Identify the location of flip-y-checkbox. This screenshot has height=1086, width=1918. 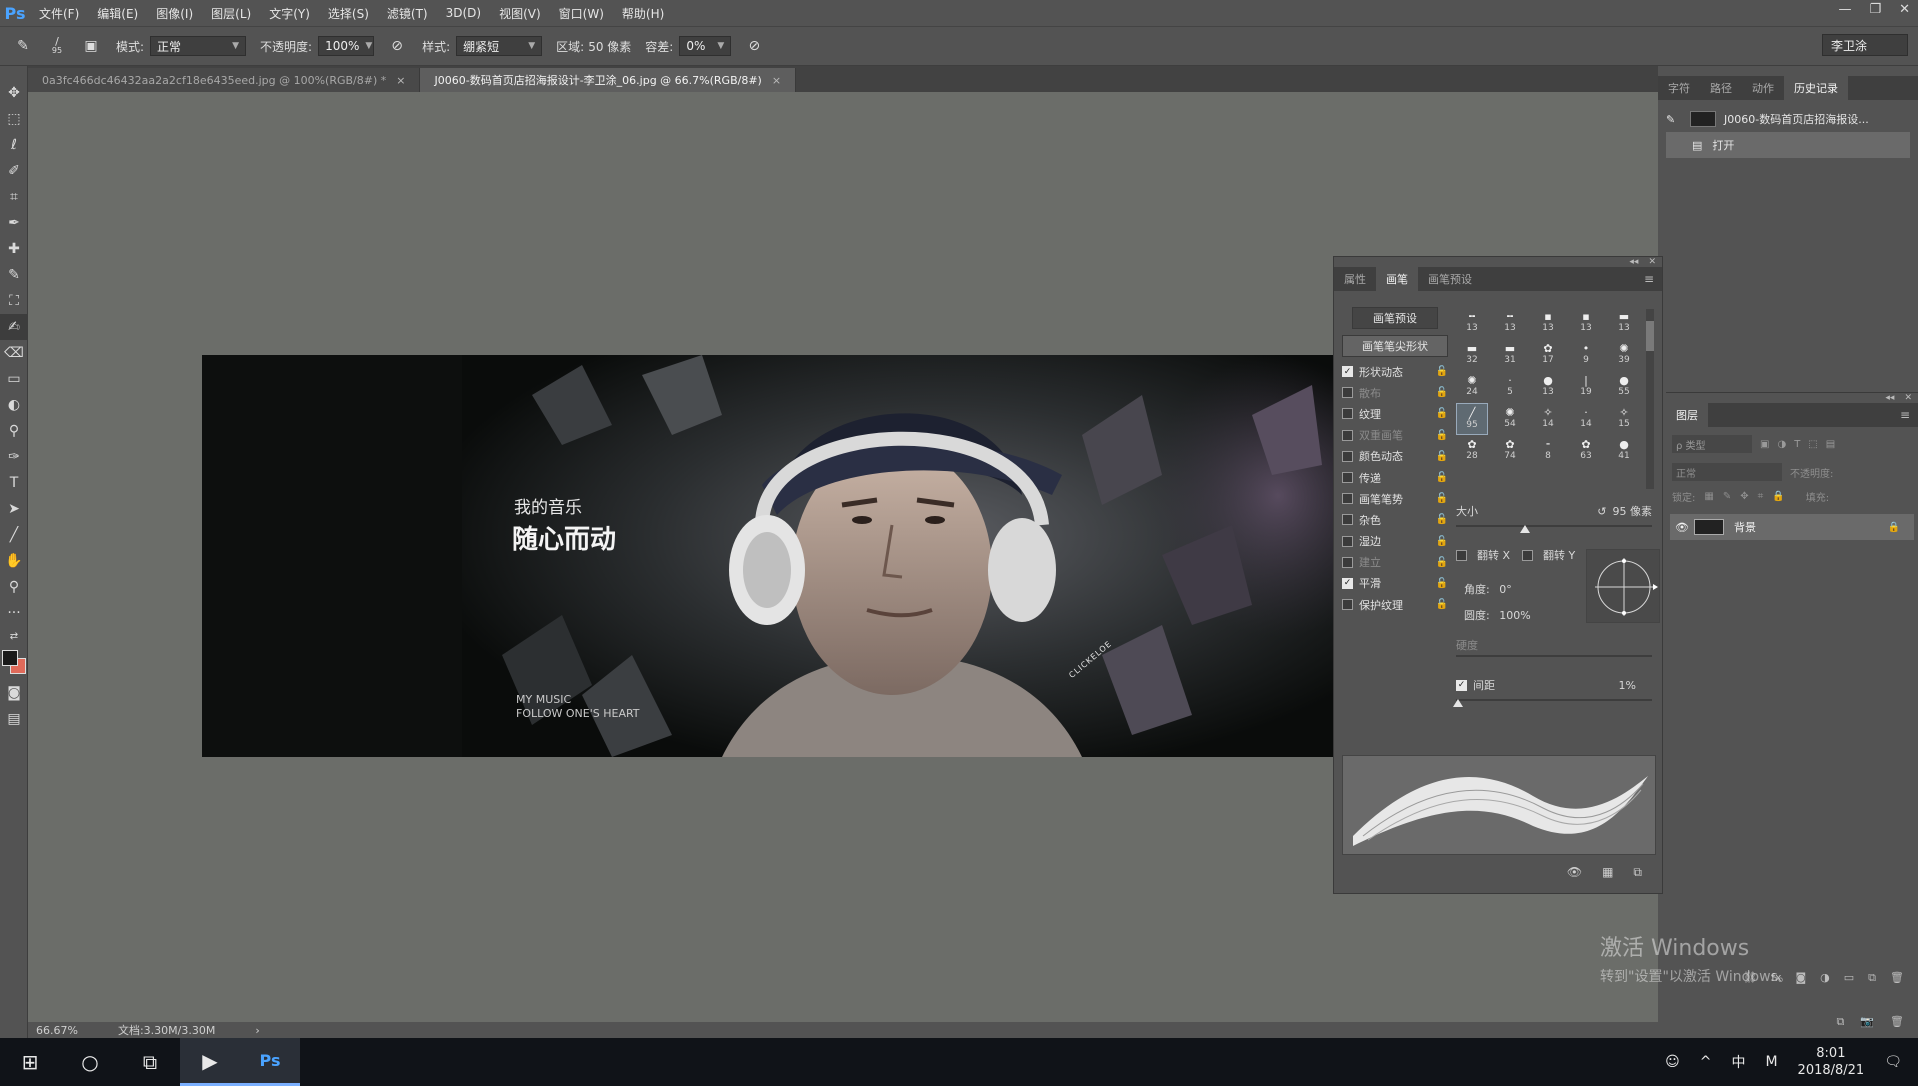
(1528, 555).